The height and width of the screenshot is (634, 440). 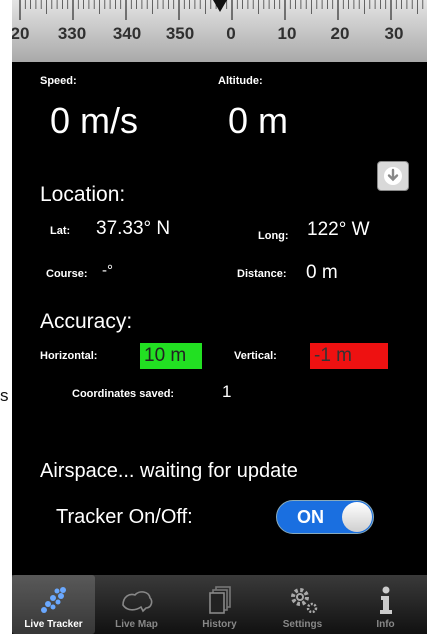 What do you see at coordinates (385, 624) in the screenshot?
I see `tab-label: Info` at bounding box center [385, 624].